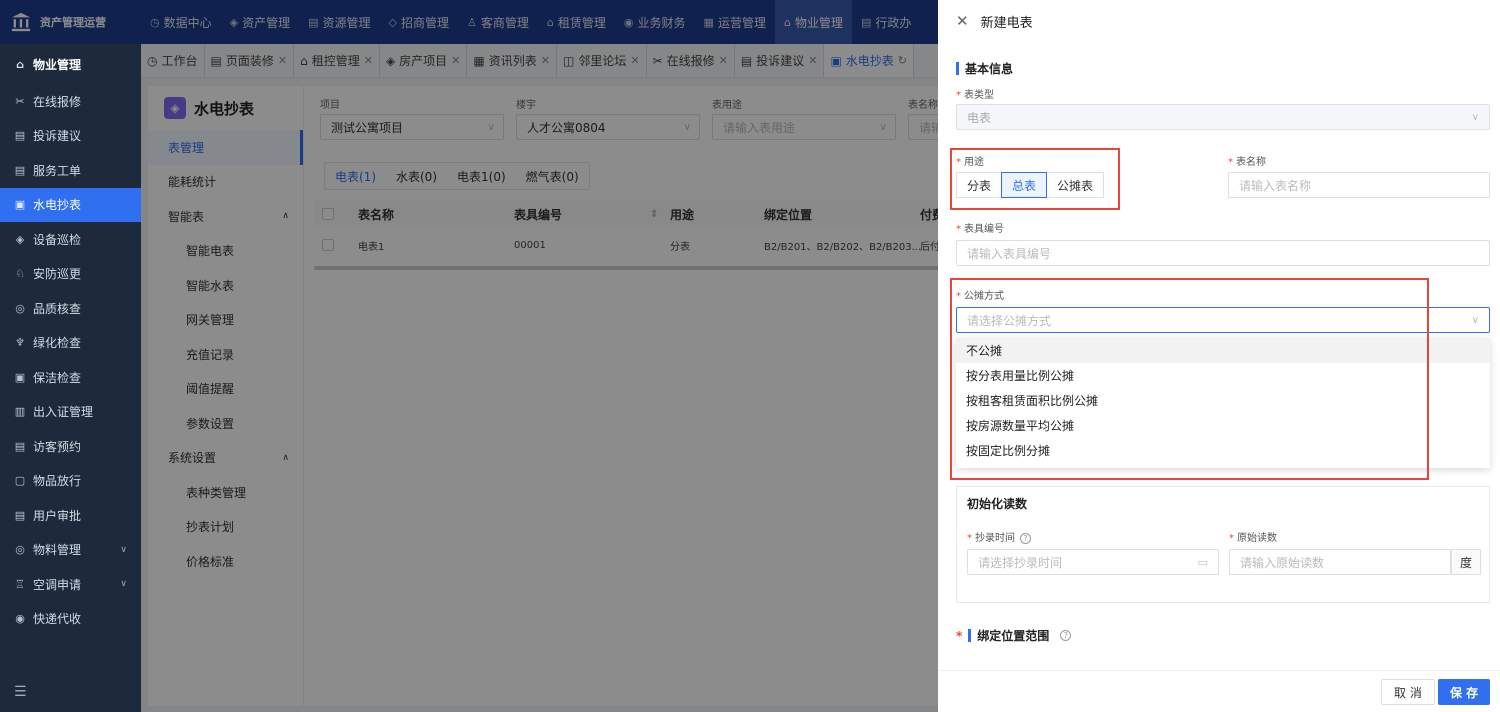 This screenshot has height=712, width=1500. Describe the element at coordinates (959, 635) in the screenshot. I see `required-mark: *` at that location.